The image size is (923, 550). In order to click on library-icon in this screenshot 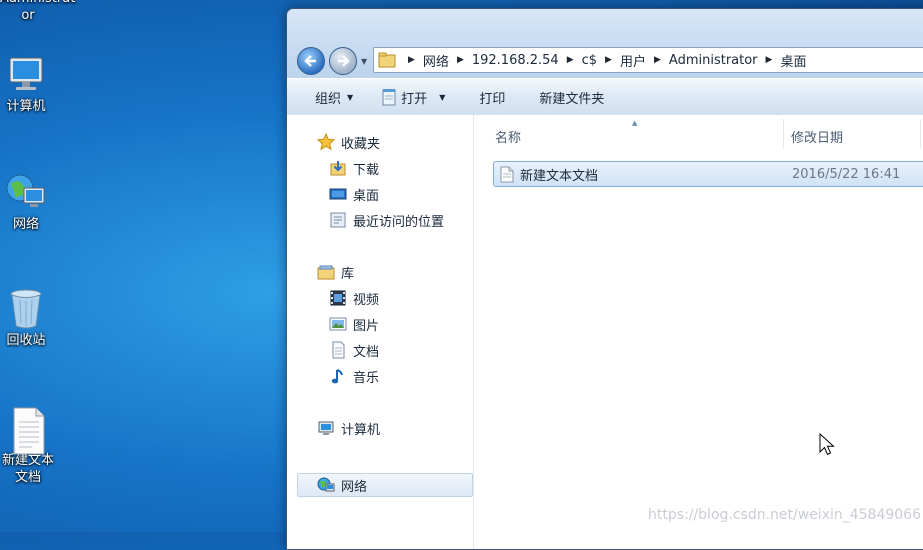, I will do `click(326, 272)`.